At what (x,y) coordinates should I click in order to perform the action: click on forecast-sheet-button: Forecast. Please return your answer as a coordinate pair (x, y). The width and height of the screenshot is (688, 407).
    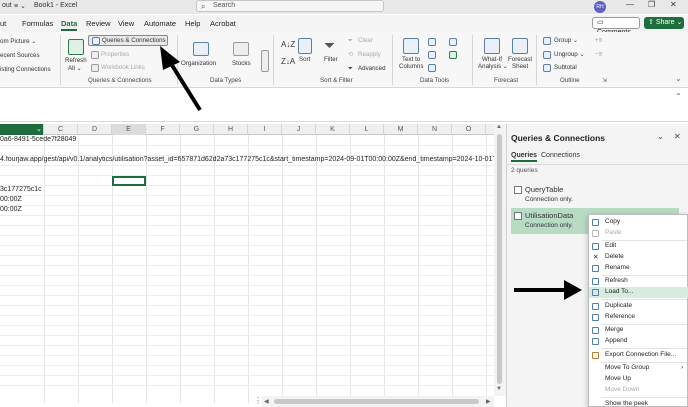
    Looking at the image, I should click on (520, 59).